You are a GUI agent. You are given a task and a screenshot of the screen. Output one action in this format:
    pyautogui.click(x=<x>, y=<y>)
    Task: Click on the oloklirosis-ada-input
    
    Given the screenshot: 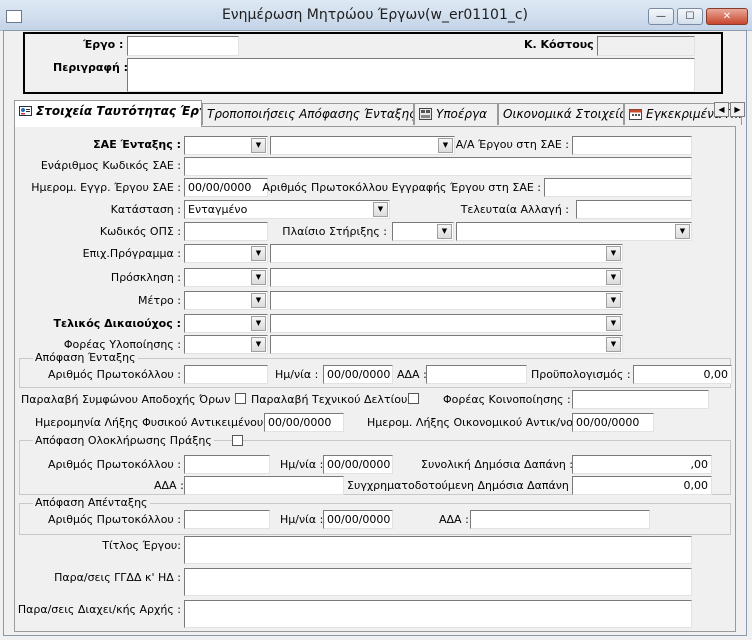 What is the action you would take?
    pyautogui.click(x=264, y=485)
    